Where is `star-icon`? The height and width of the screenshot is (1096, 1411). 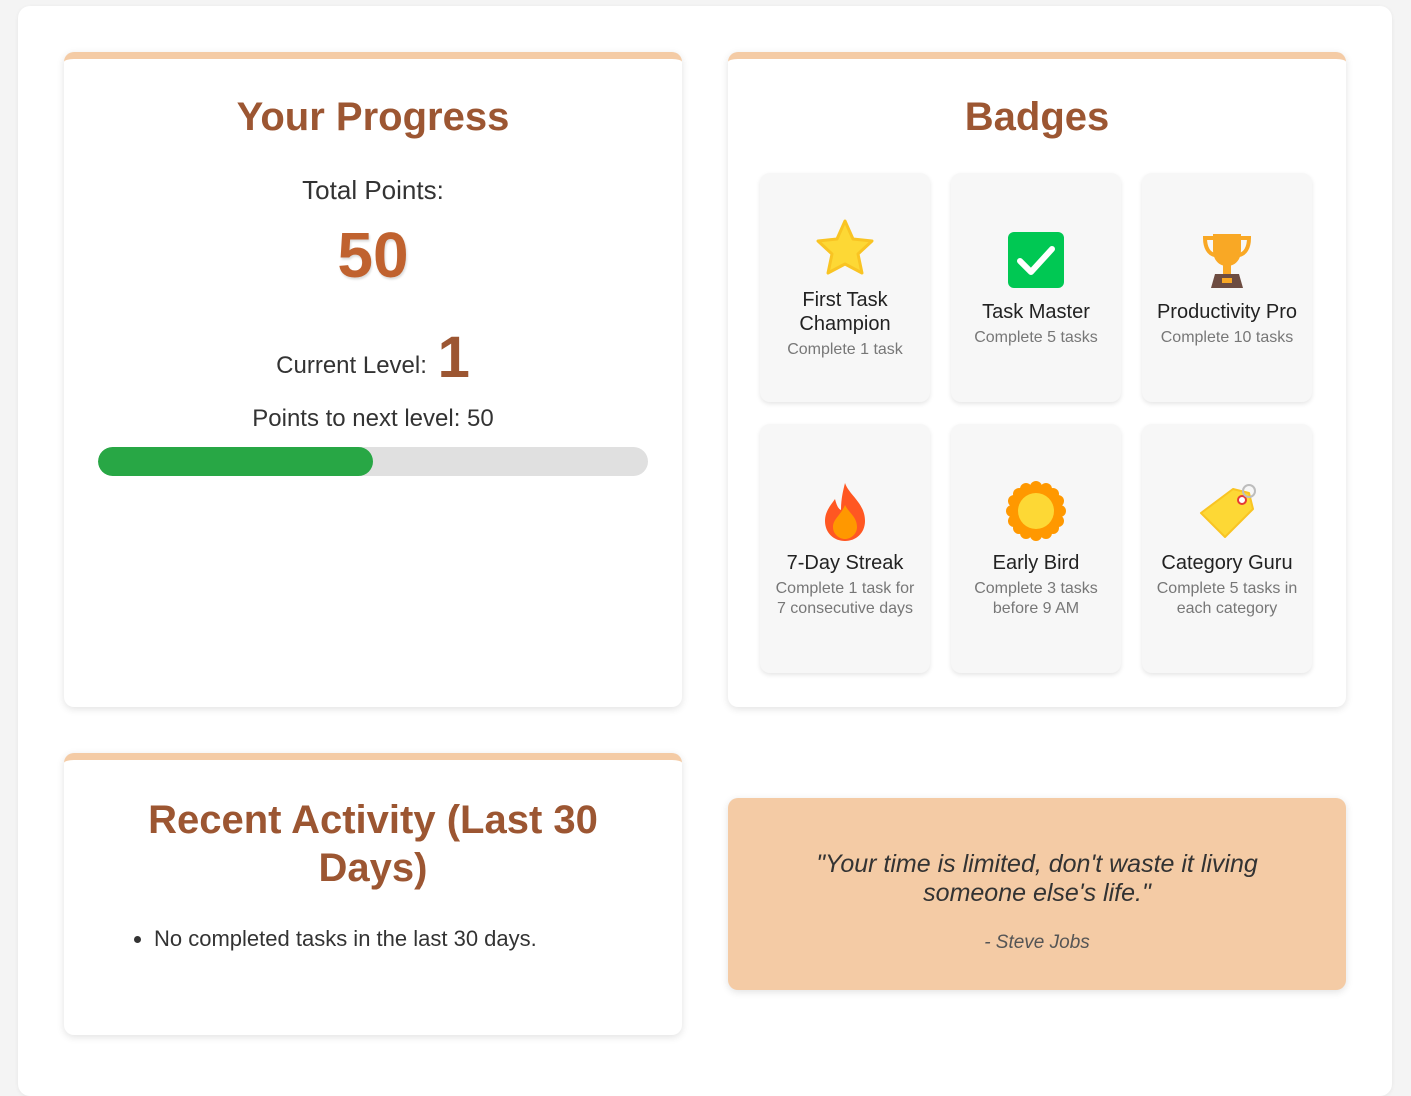 star-icon is located at coordinates (845, 246).